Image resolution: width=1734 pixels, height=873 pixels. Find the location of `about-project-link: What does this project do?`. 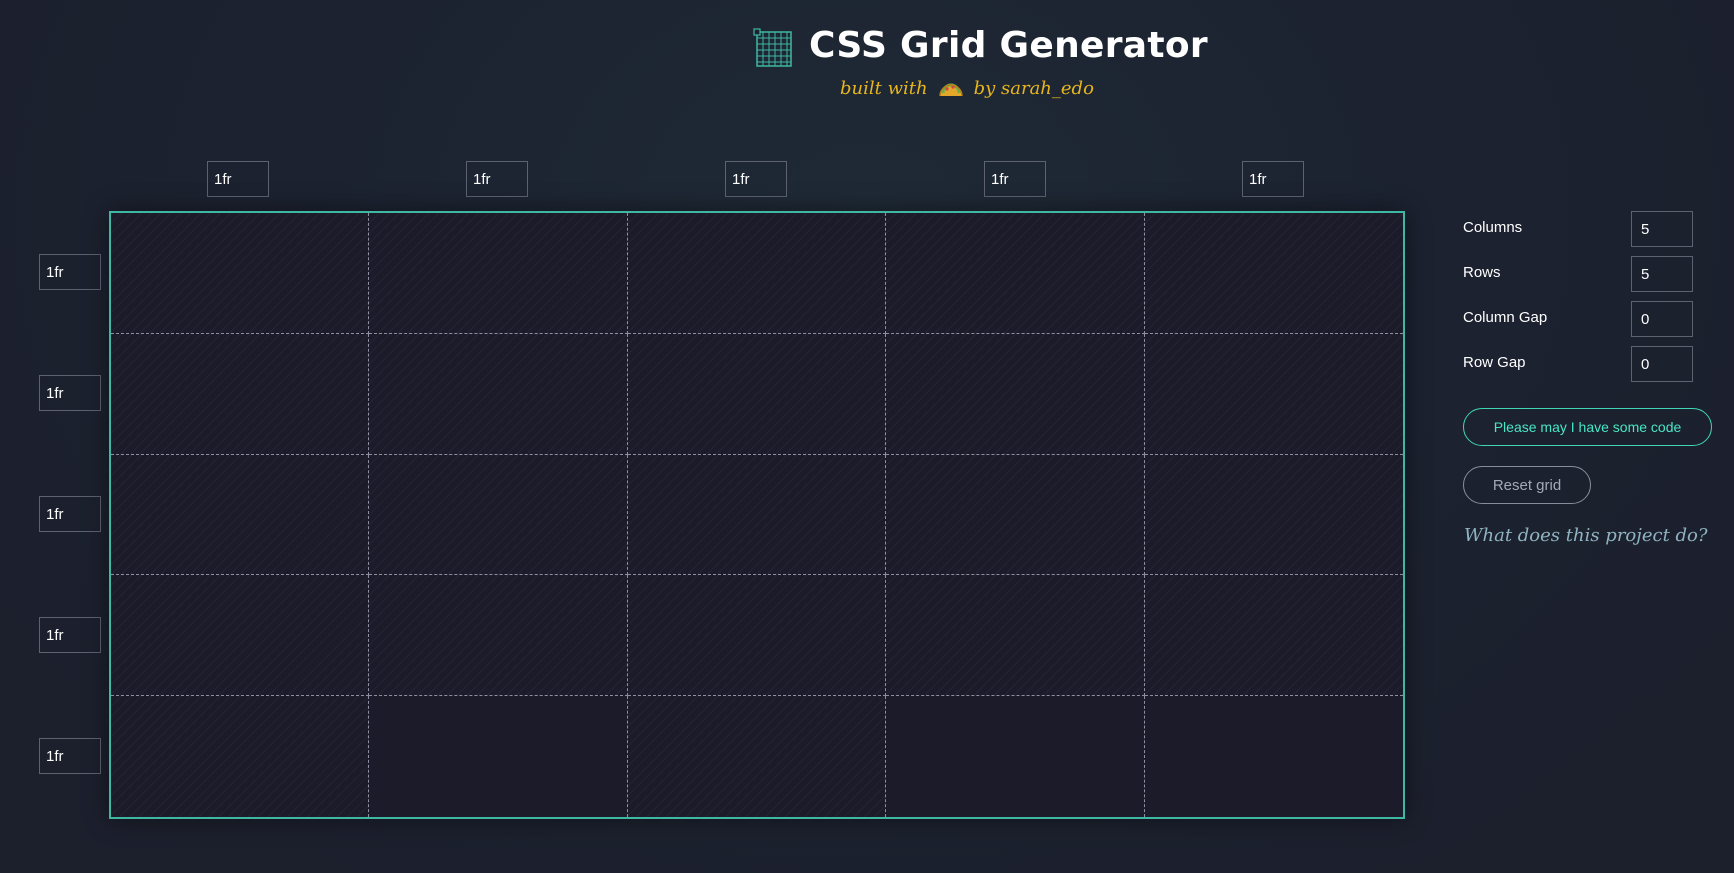

about-project-link: What does this project do? is located at coordinates (1586, 535).